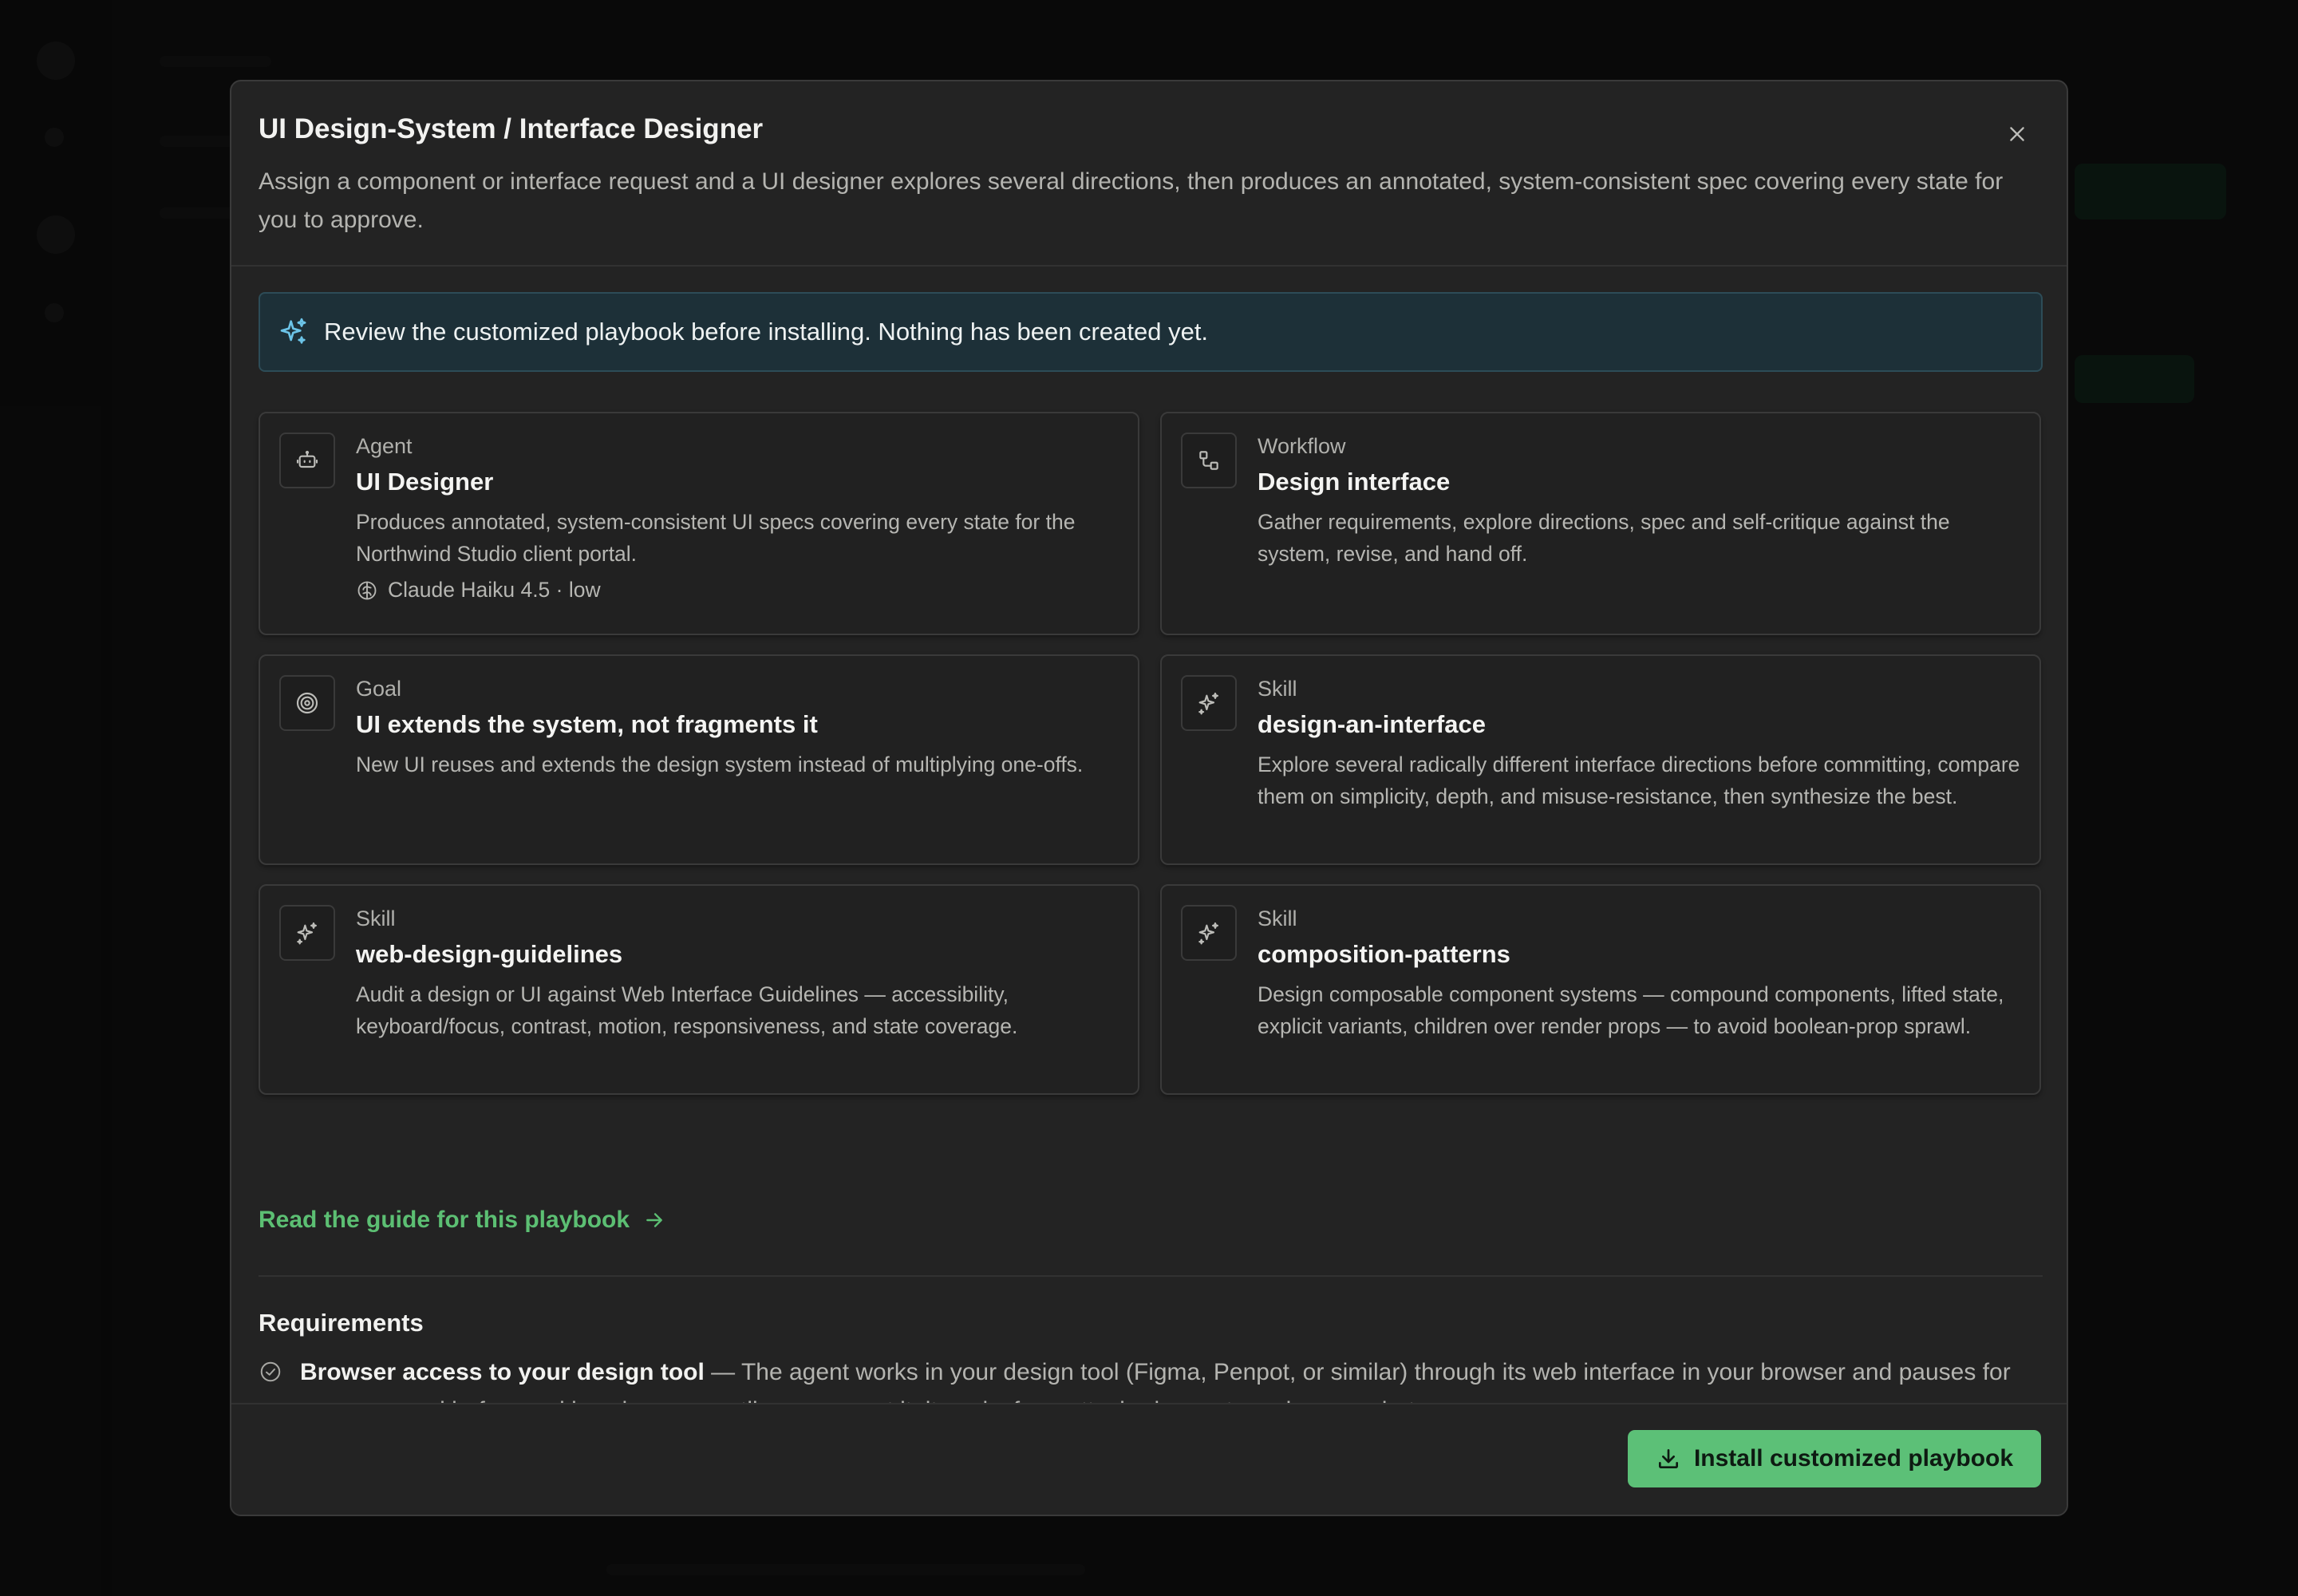 The width and height of the screenshot is (2298, 1596). I want to click on card-name: design-an-interface, so click(1372, 724).